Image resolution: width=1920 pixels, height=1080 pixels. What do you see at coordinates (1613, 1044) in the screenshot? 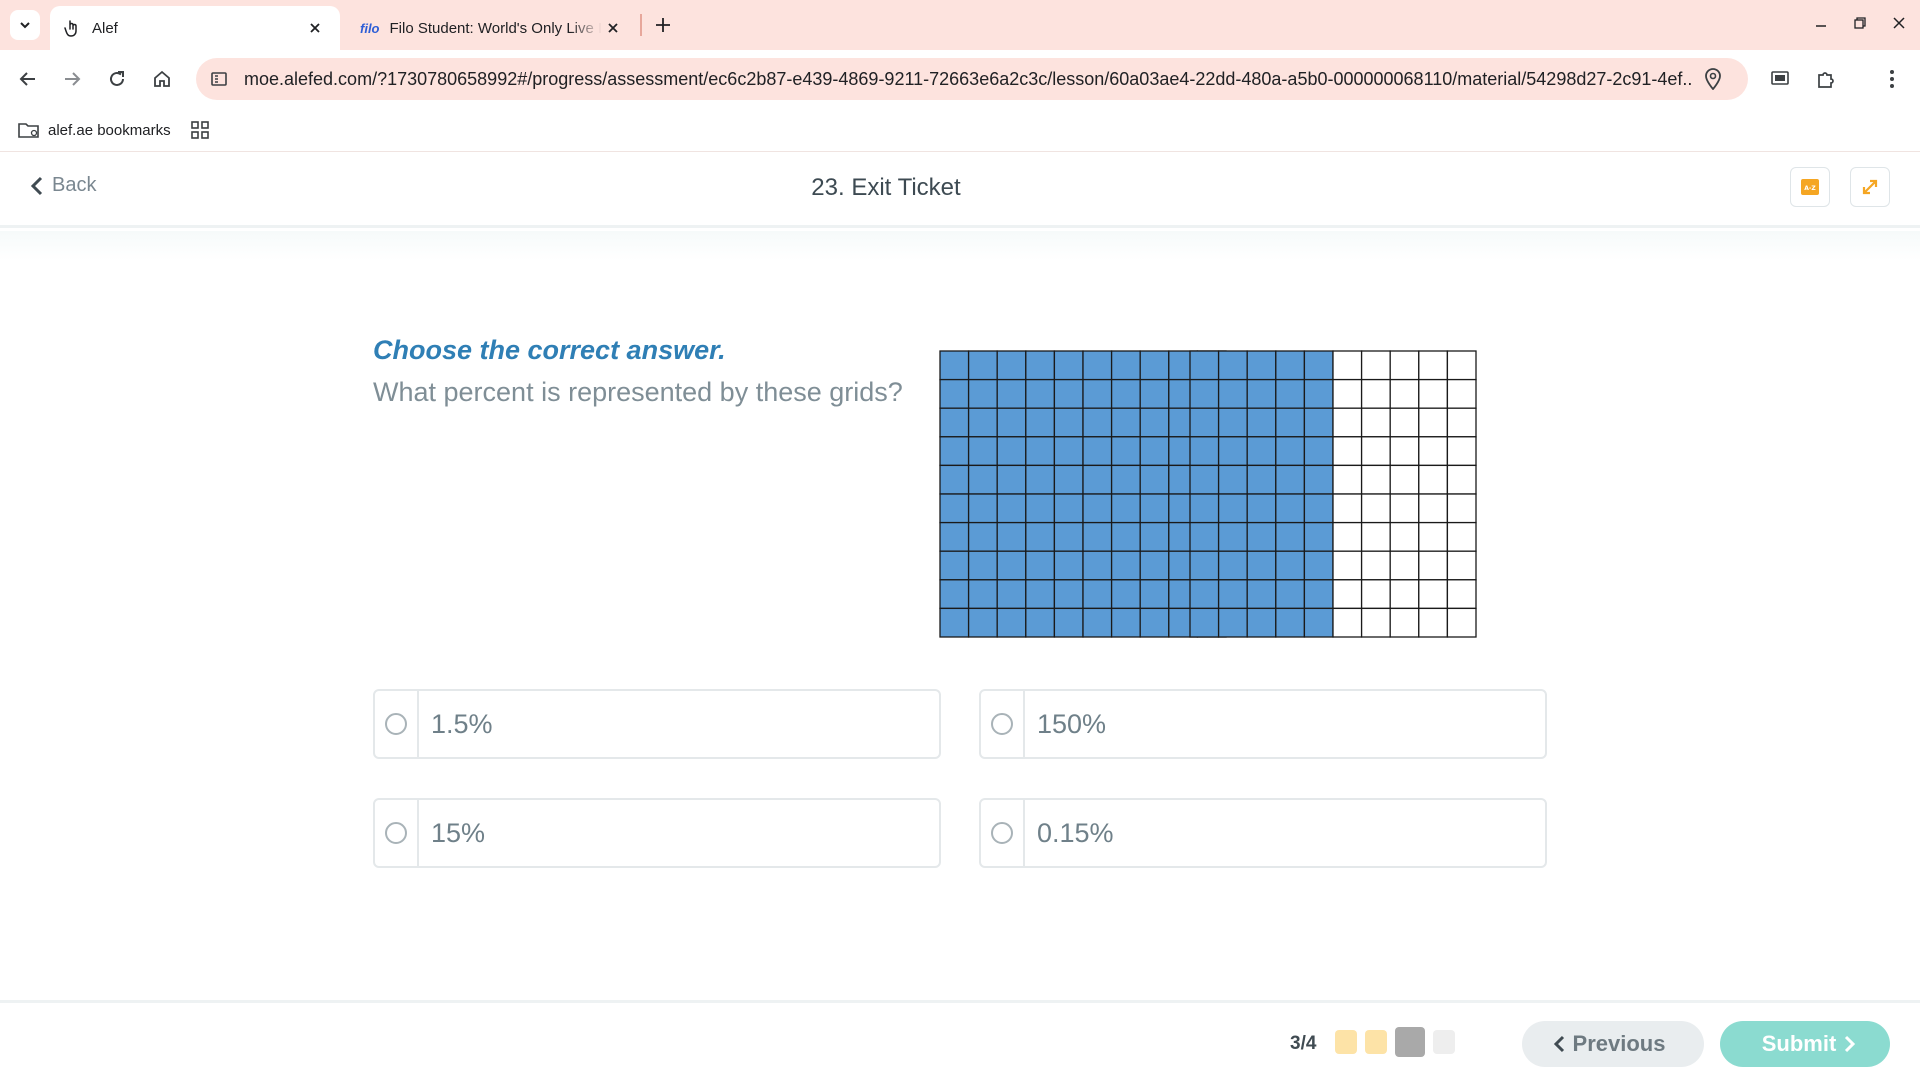
I see `previous-button: Previous` at bounding box center [1613, 1044].